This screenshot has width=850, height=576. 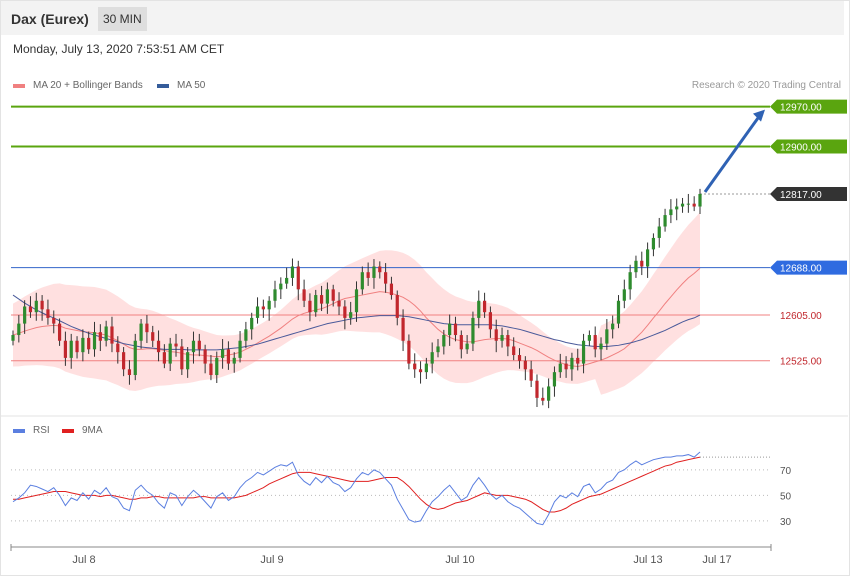 What do you see at coordinates (759, 115) in the screenshot?
I see `projection-arrowhead` at bounding box center [759, 115].